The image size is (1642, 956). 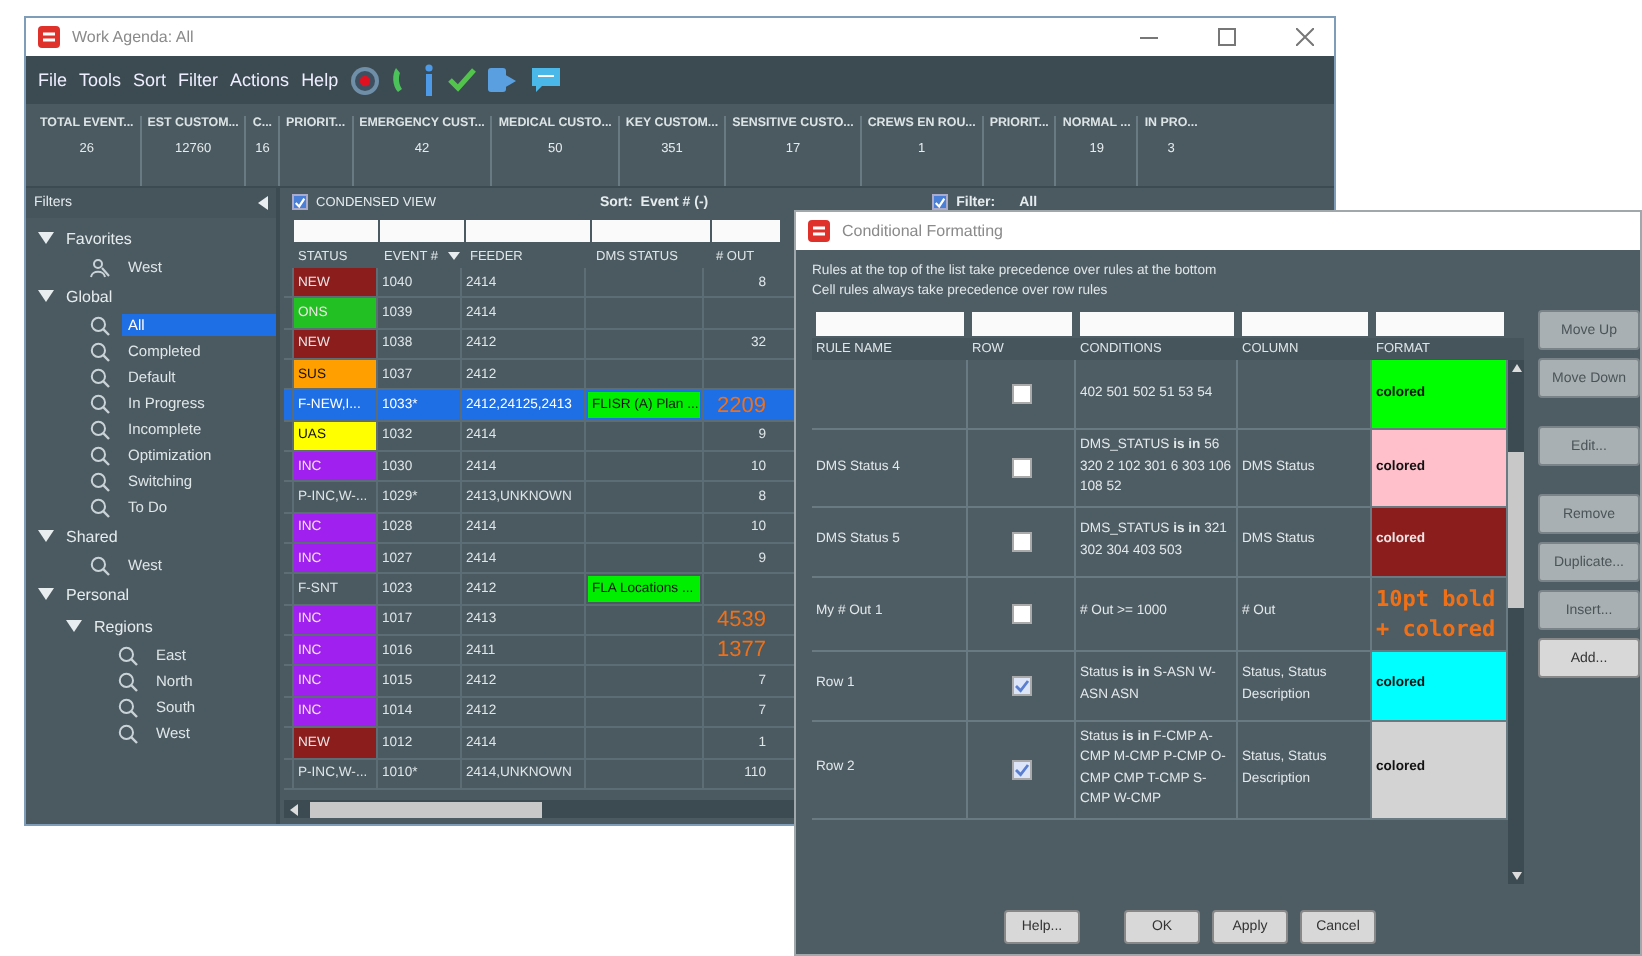 What do you see at coordinates (100, 80) in the screenshot?
I see `menu-item: Tools` at bounding box center [100, 80].